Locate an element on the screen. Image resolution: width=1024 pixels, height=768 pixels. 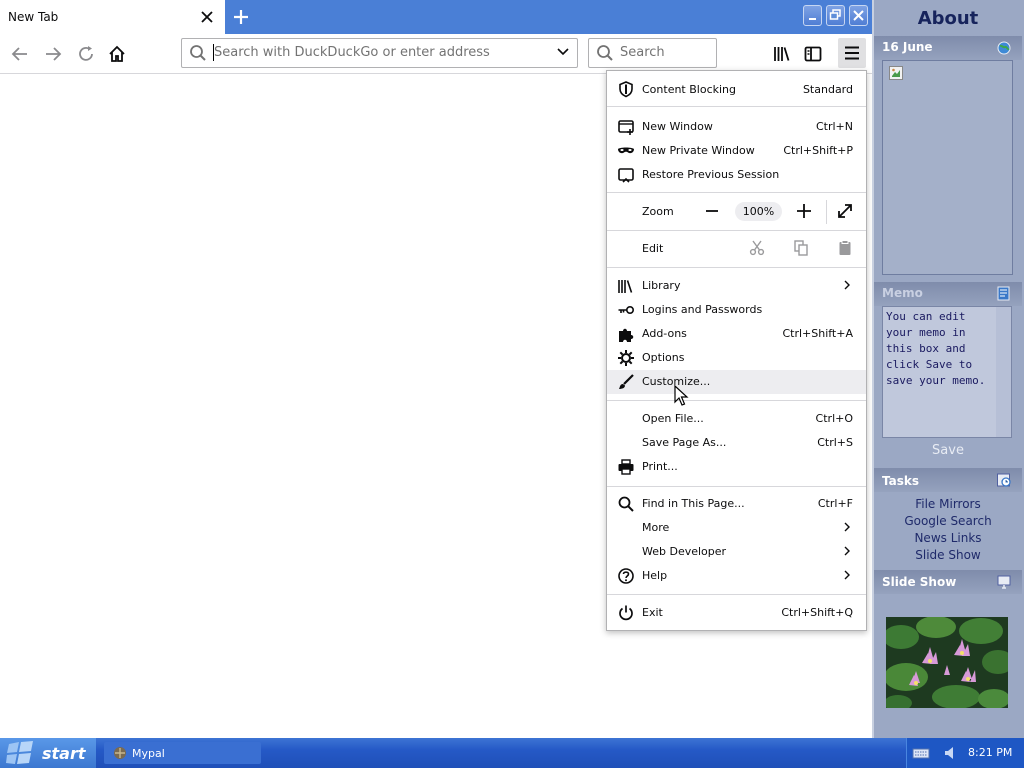
open-menu-button is located at coordinates (852, 53).